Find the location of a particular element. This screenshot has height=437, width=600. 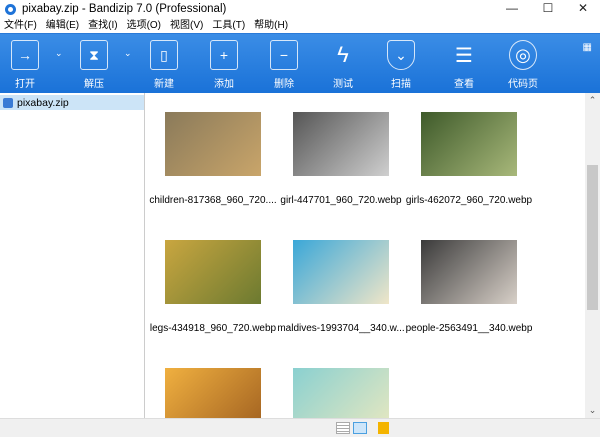

extract-dropdown-chevron-icon: ⌄ is located at coordinates (128, 53).